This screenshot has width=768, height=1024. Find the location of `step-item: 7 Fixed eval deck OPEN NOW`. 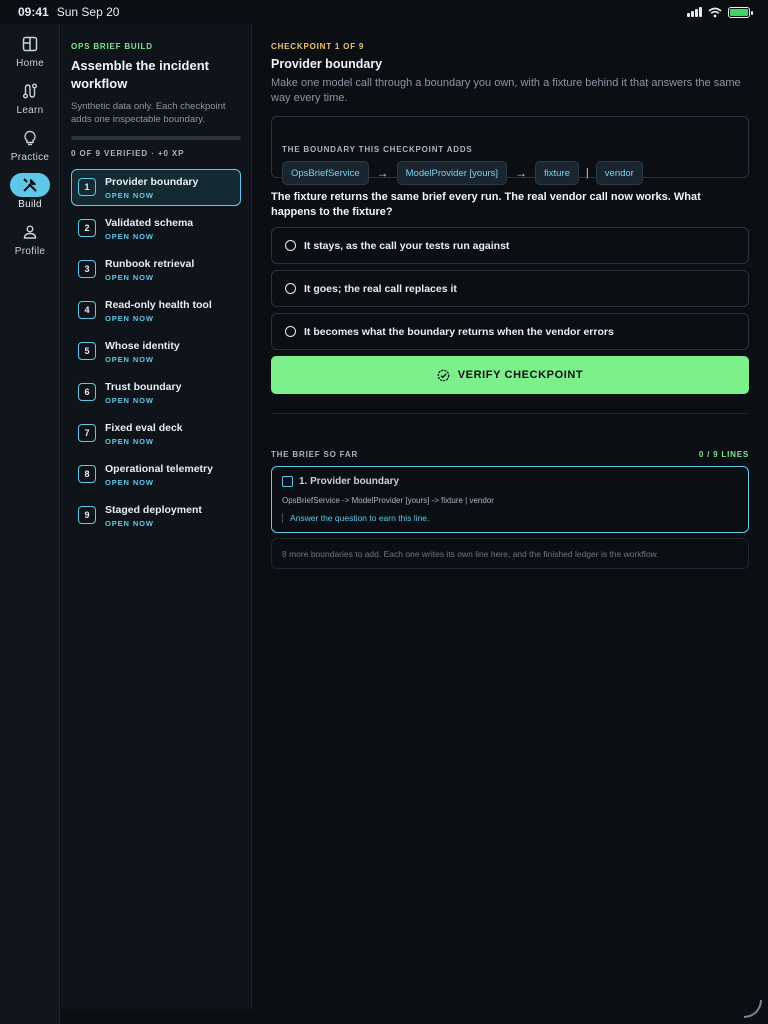

step-item: 7 Fixed eval deck OPEN NOW is located at coordinates (156, 433).